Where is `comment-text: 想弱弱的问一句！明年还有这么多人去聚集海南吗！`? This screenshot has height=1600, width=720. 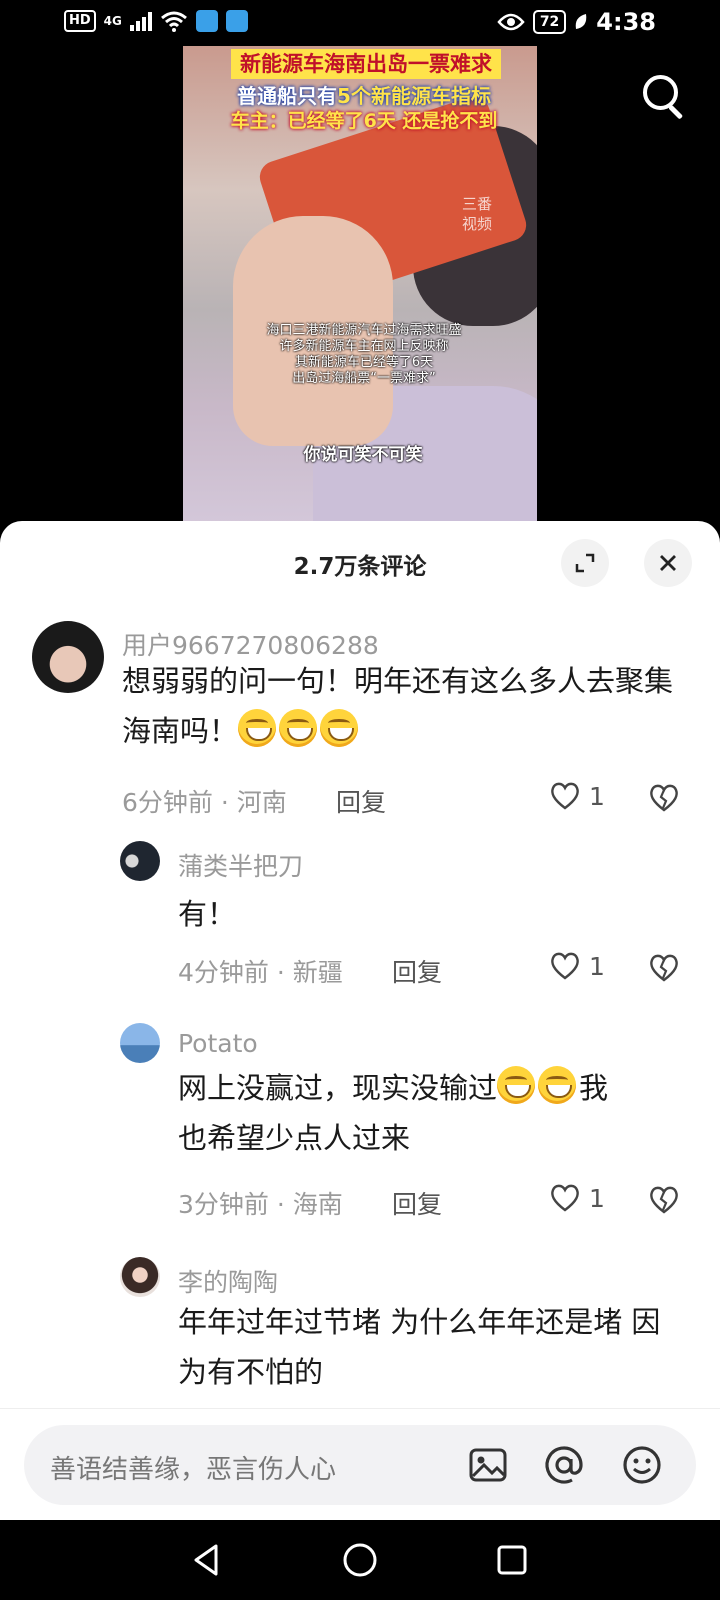
comment-text: 想弱弱的问一句！明年还有这么多人去聚集海南吗！ is located at coordinates (398, 706).